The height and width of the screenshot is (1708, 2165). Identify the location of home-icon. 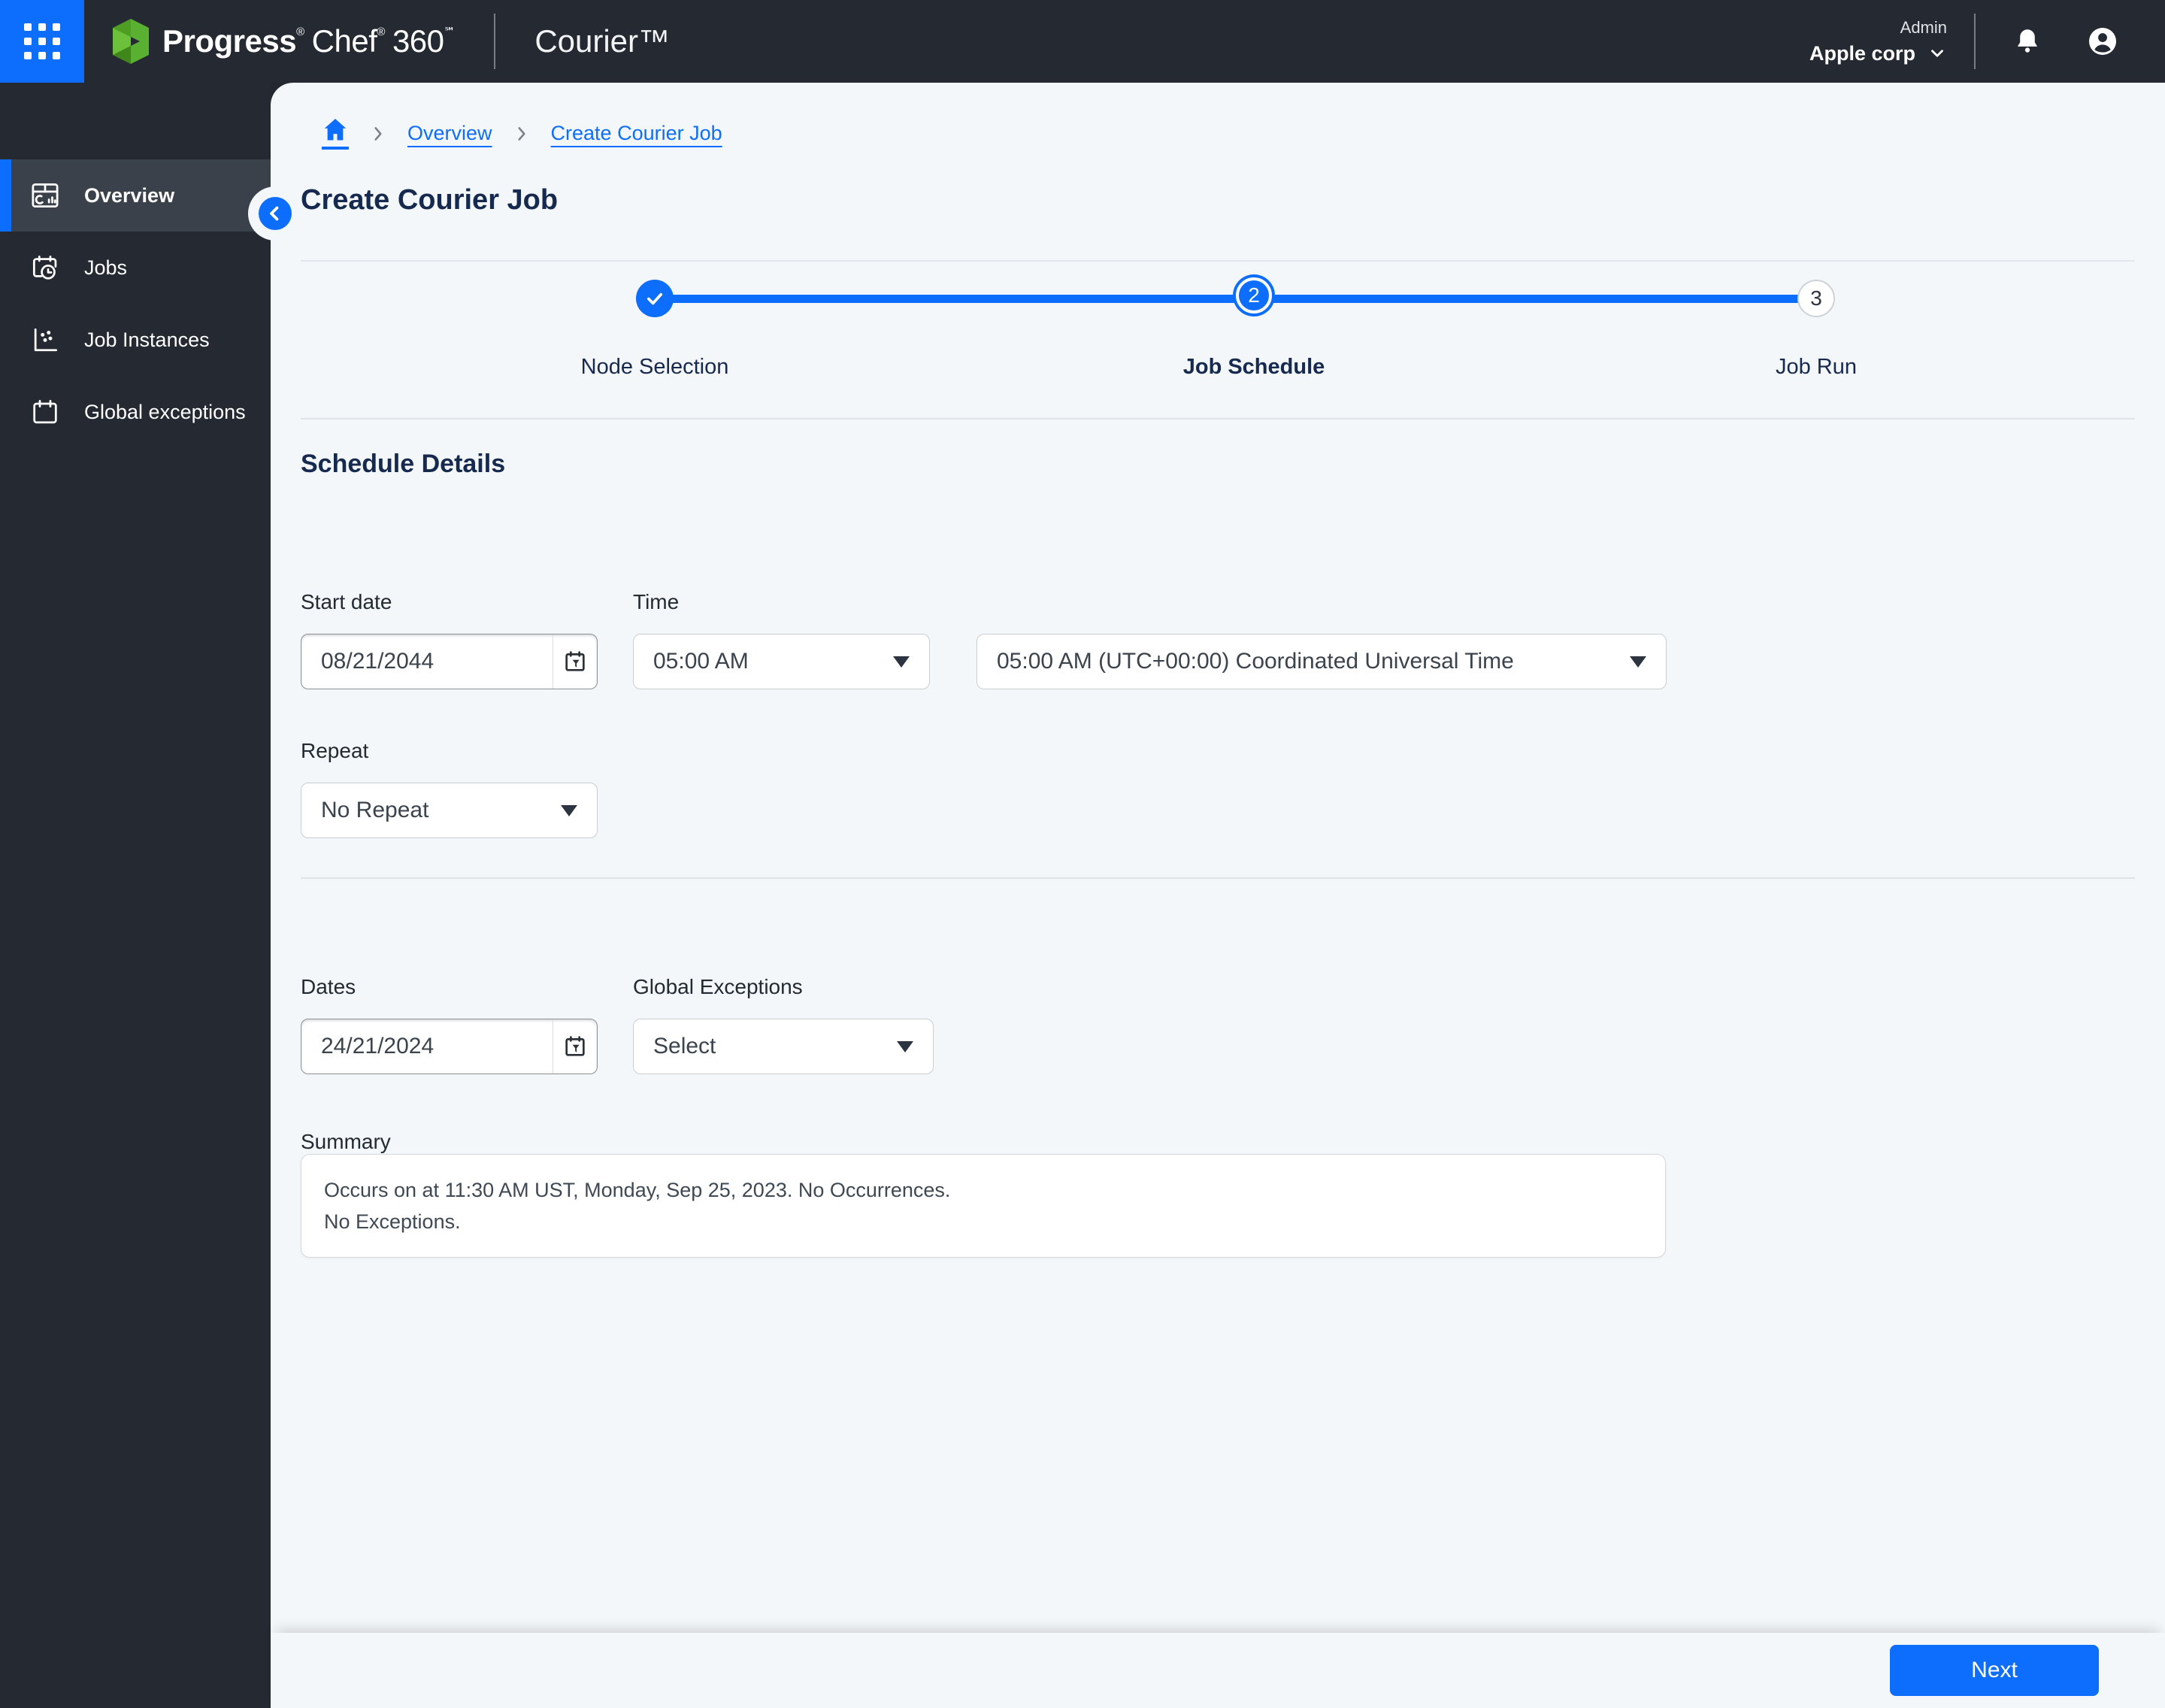
(335, 130).